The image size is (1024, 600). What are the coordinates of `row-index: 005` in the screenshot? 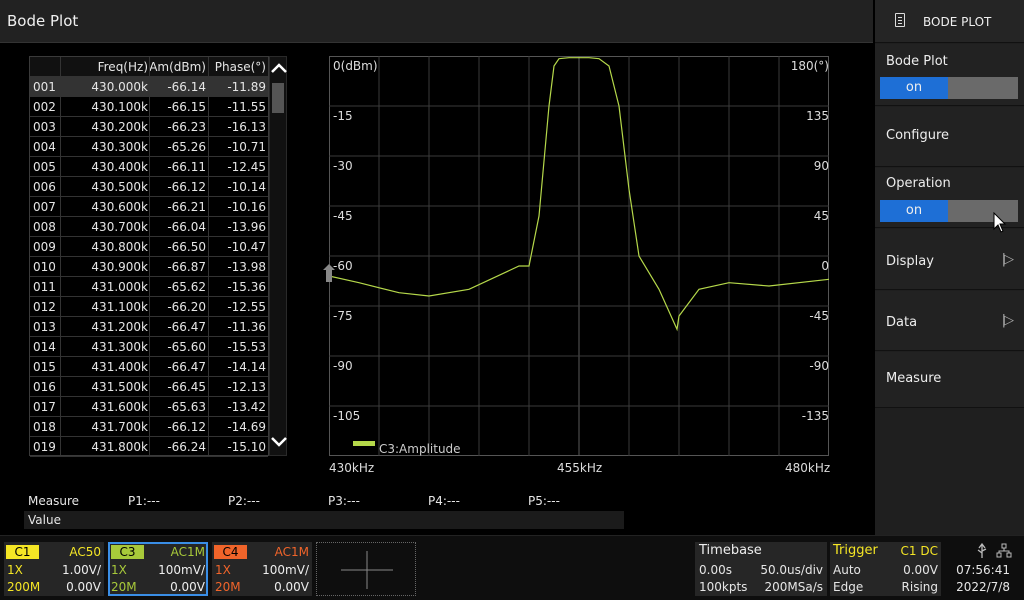 It's located at (44, 167).